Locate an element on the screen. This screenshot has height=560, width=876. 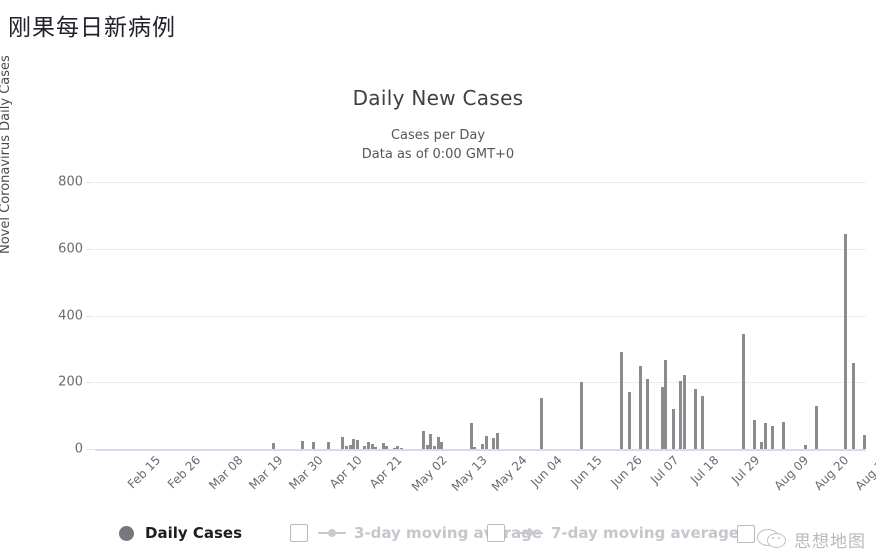
x-tick-label: Aug 20 is located at coordinates (831, 473).